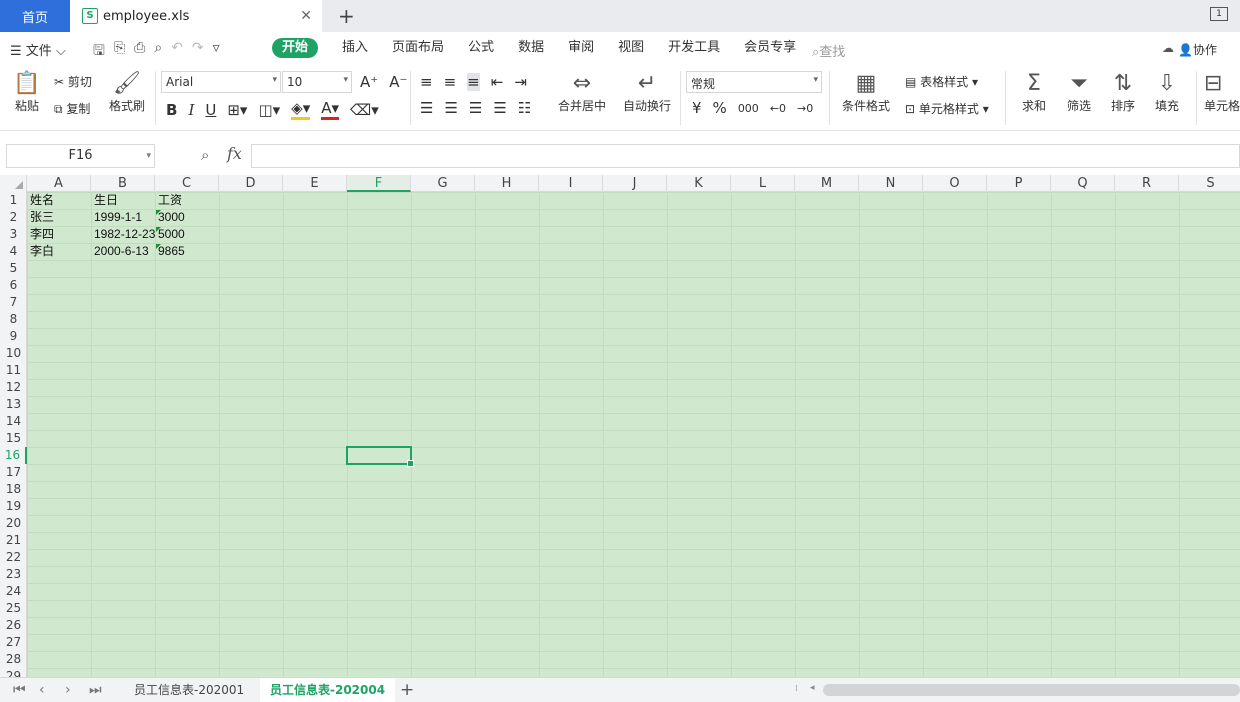 This screenshot has height=702, width=1240. What do you see at coordinates (1168, 49) in the screenshot?
I see `cloud-sync-icon: ☁` at bounding box center [1168, 49].